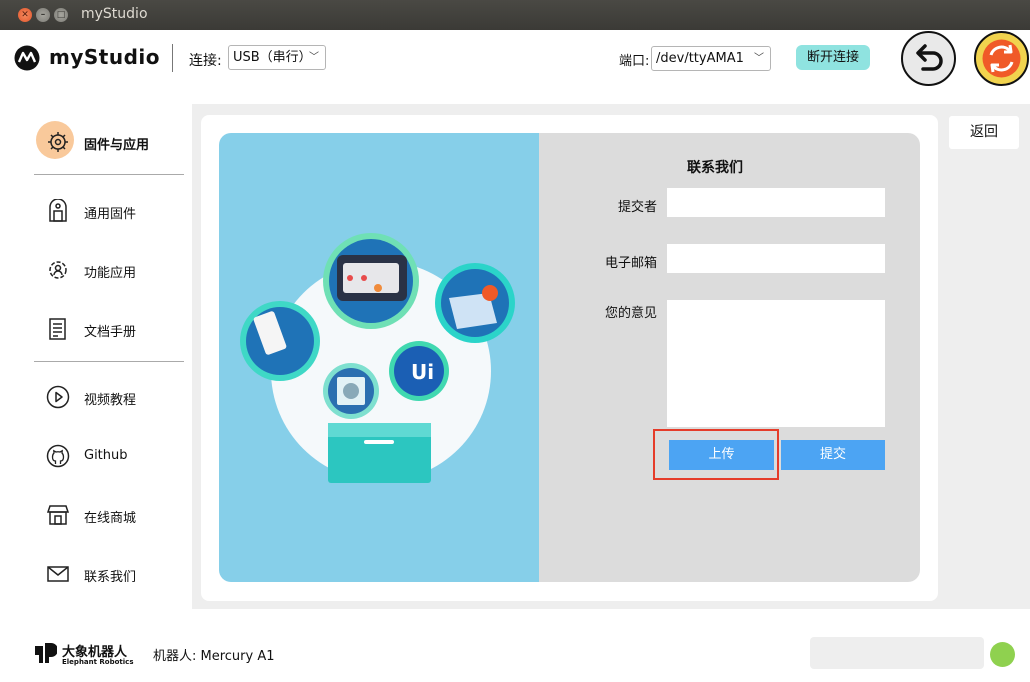  What do you see at coordinates (897, 653) in the screenshot?
I see `status-field` at bounding box center [897, 653].